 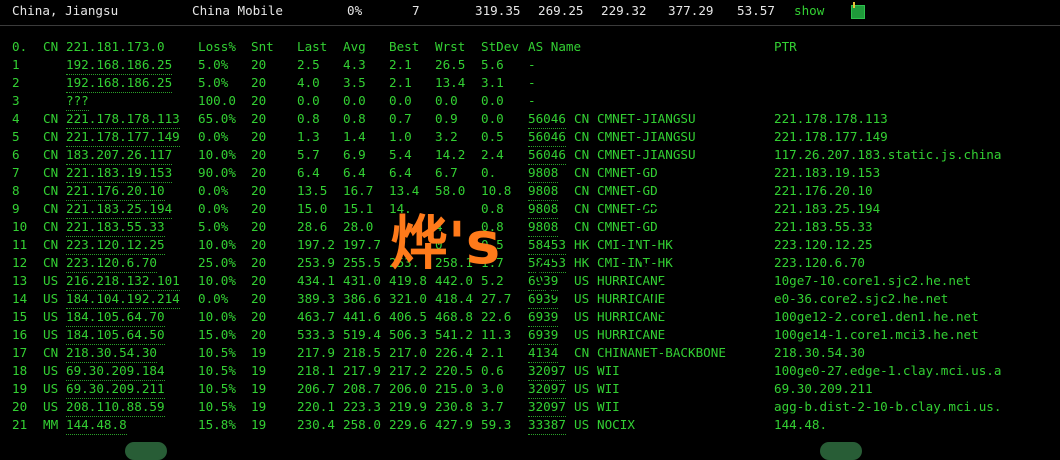 I want to click on cell-ip: 221.176.20.10, so click(x=115, y=191).